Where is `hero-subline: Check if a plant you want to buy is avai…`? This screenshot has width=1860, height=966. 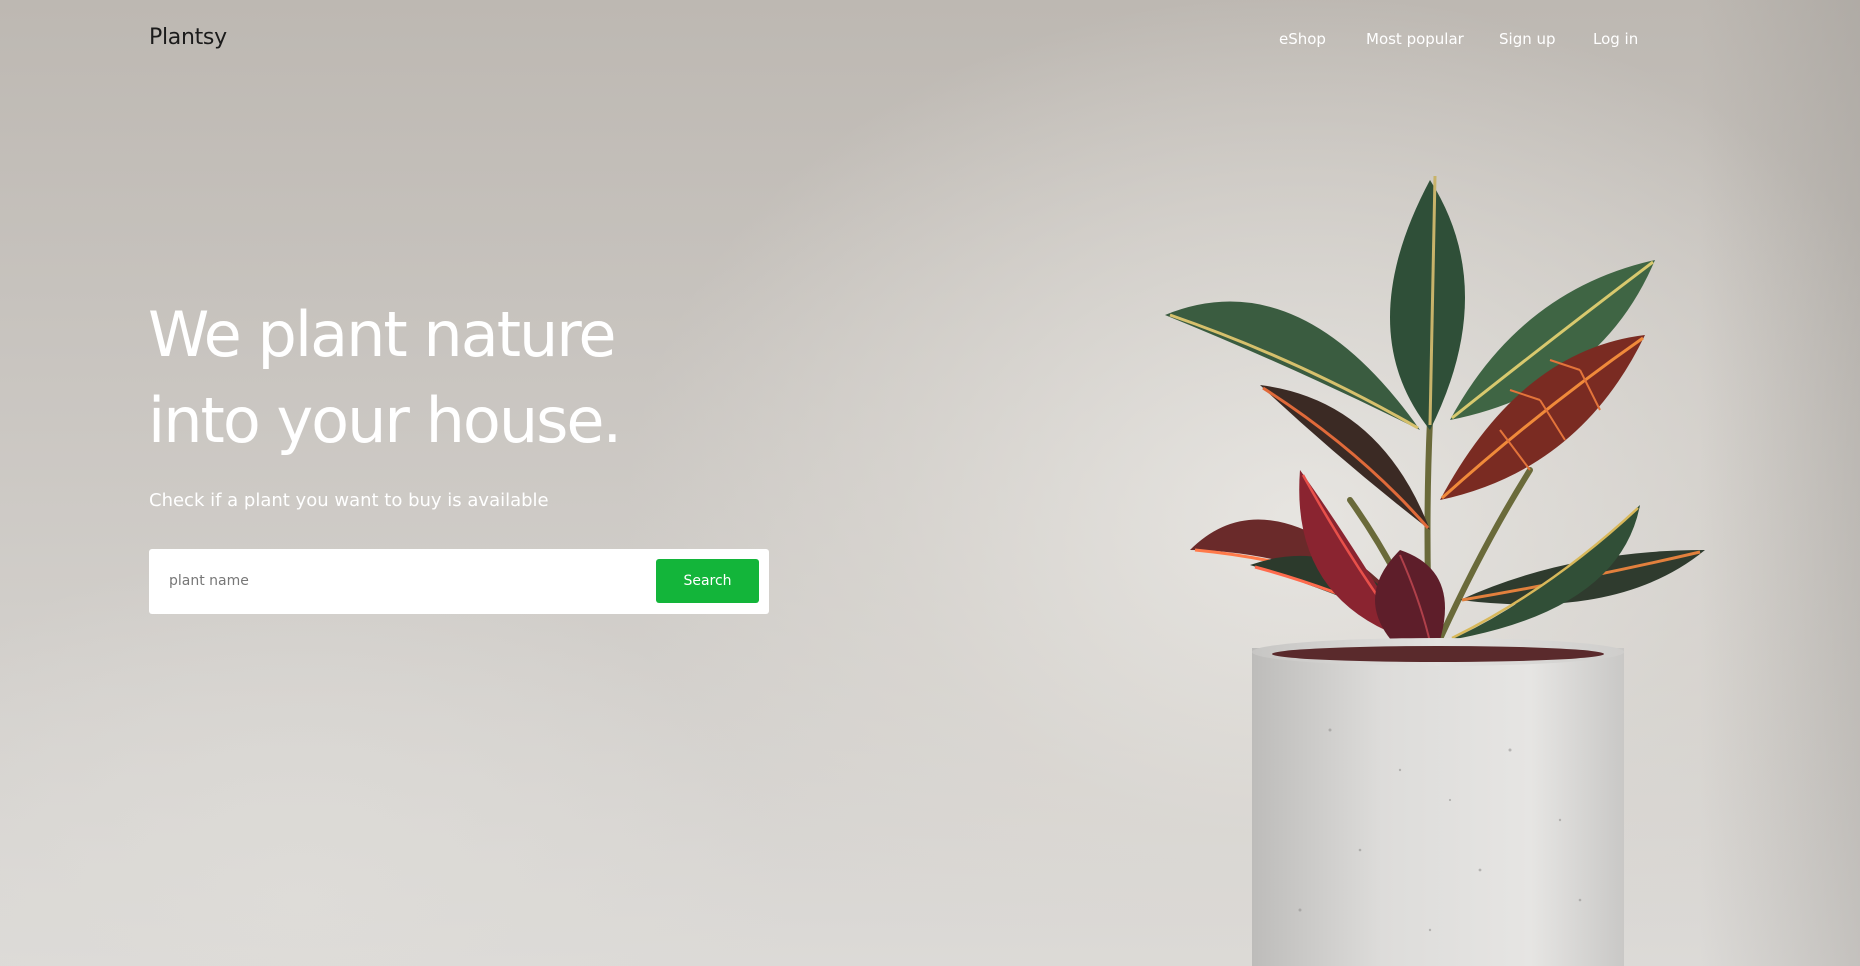 hero-subline: Check if a plant you want to buy is avai… is located at coordinates (349, 500).